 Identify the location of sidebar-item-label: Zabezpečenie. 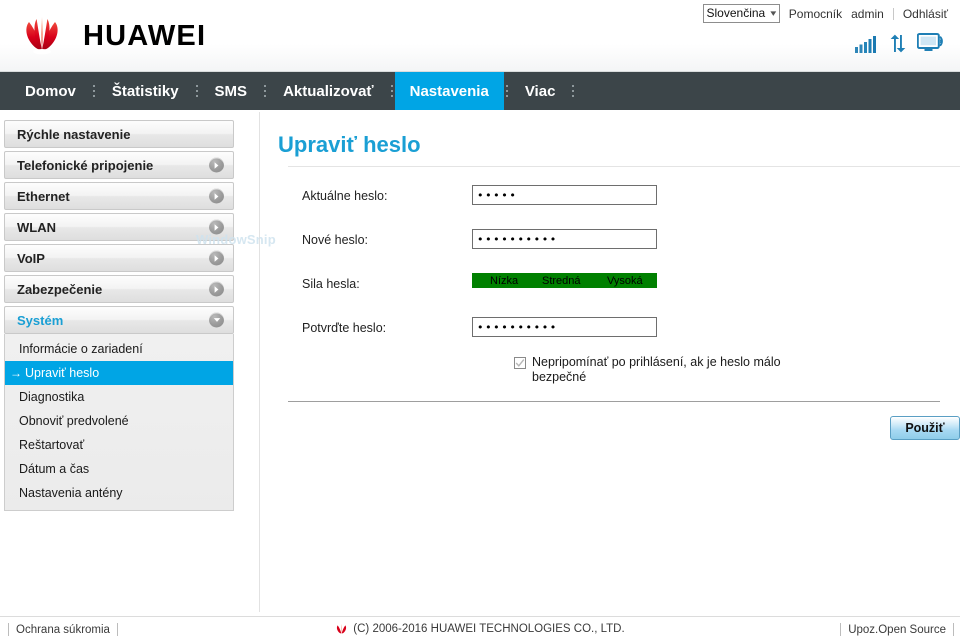
(60, 289).